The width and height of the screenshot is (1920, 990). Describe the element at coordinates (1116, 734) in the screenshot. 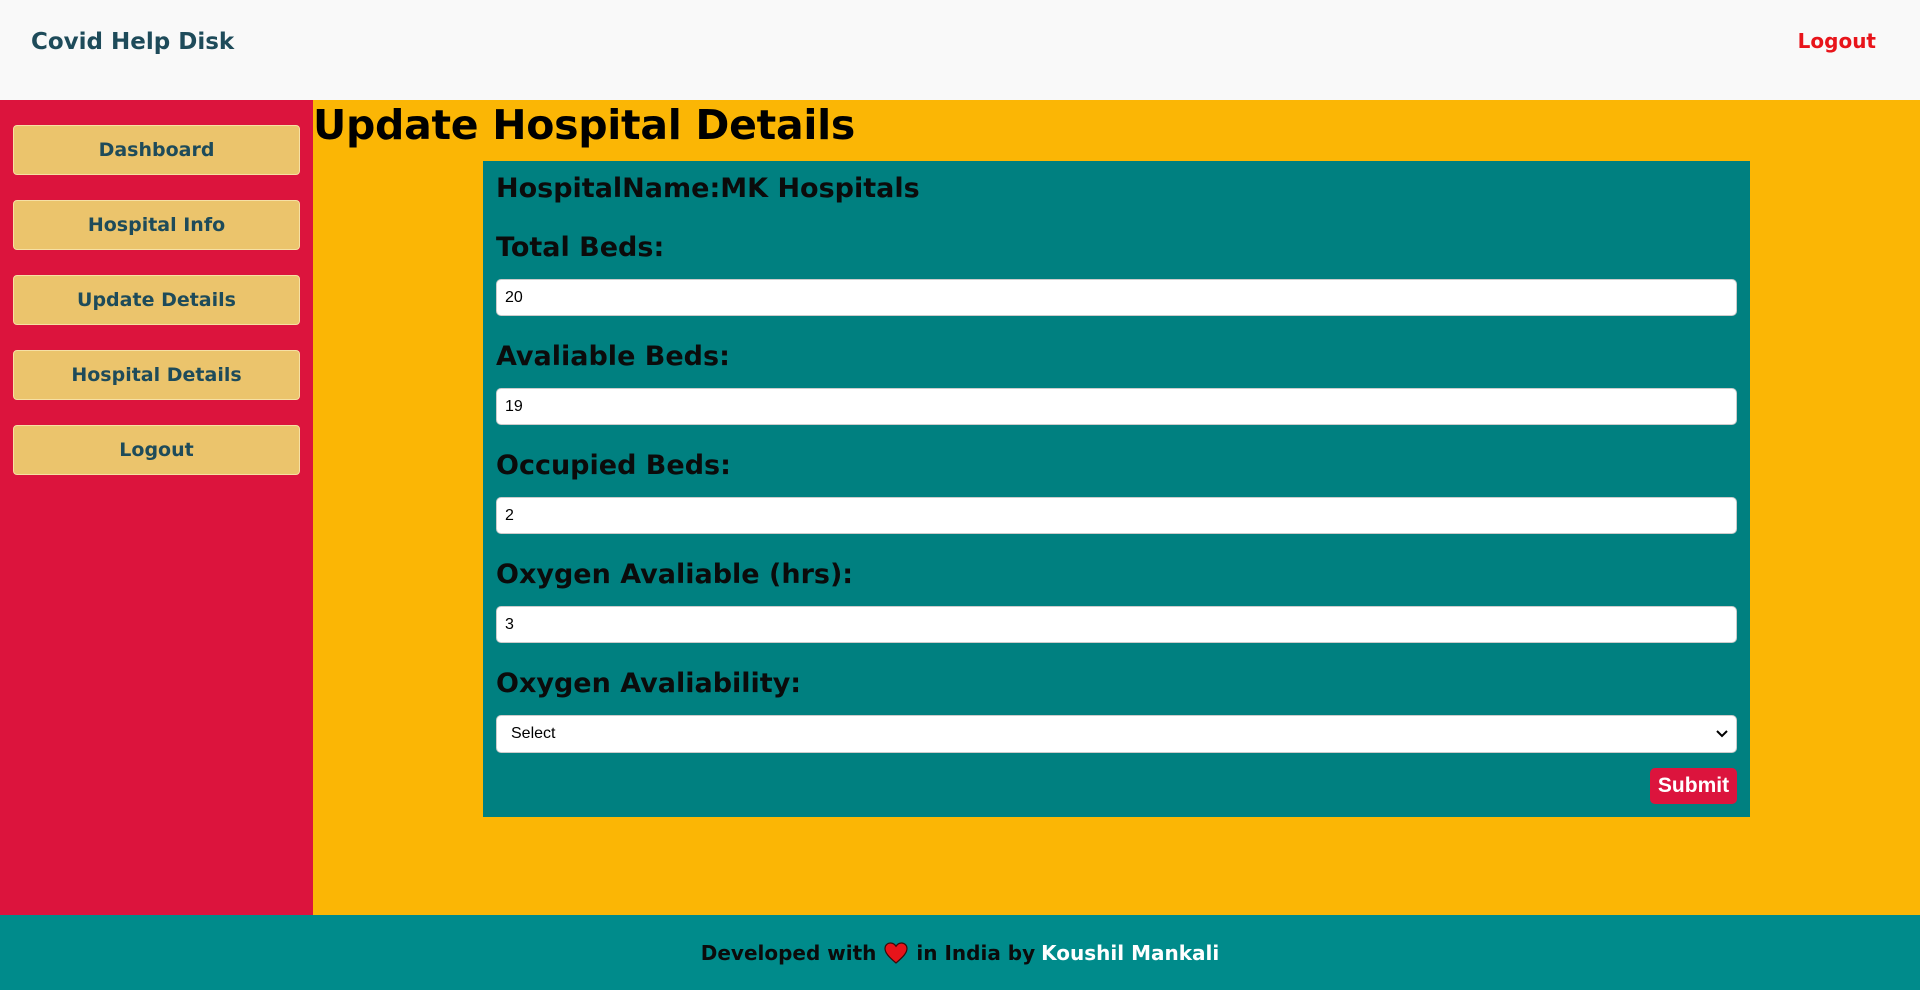

I see `oxygen-availability-select: Select` at that location.